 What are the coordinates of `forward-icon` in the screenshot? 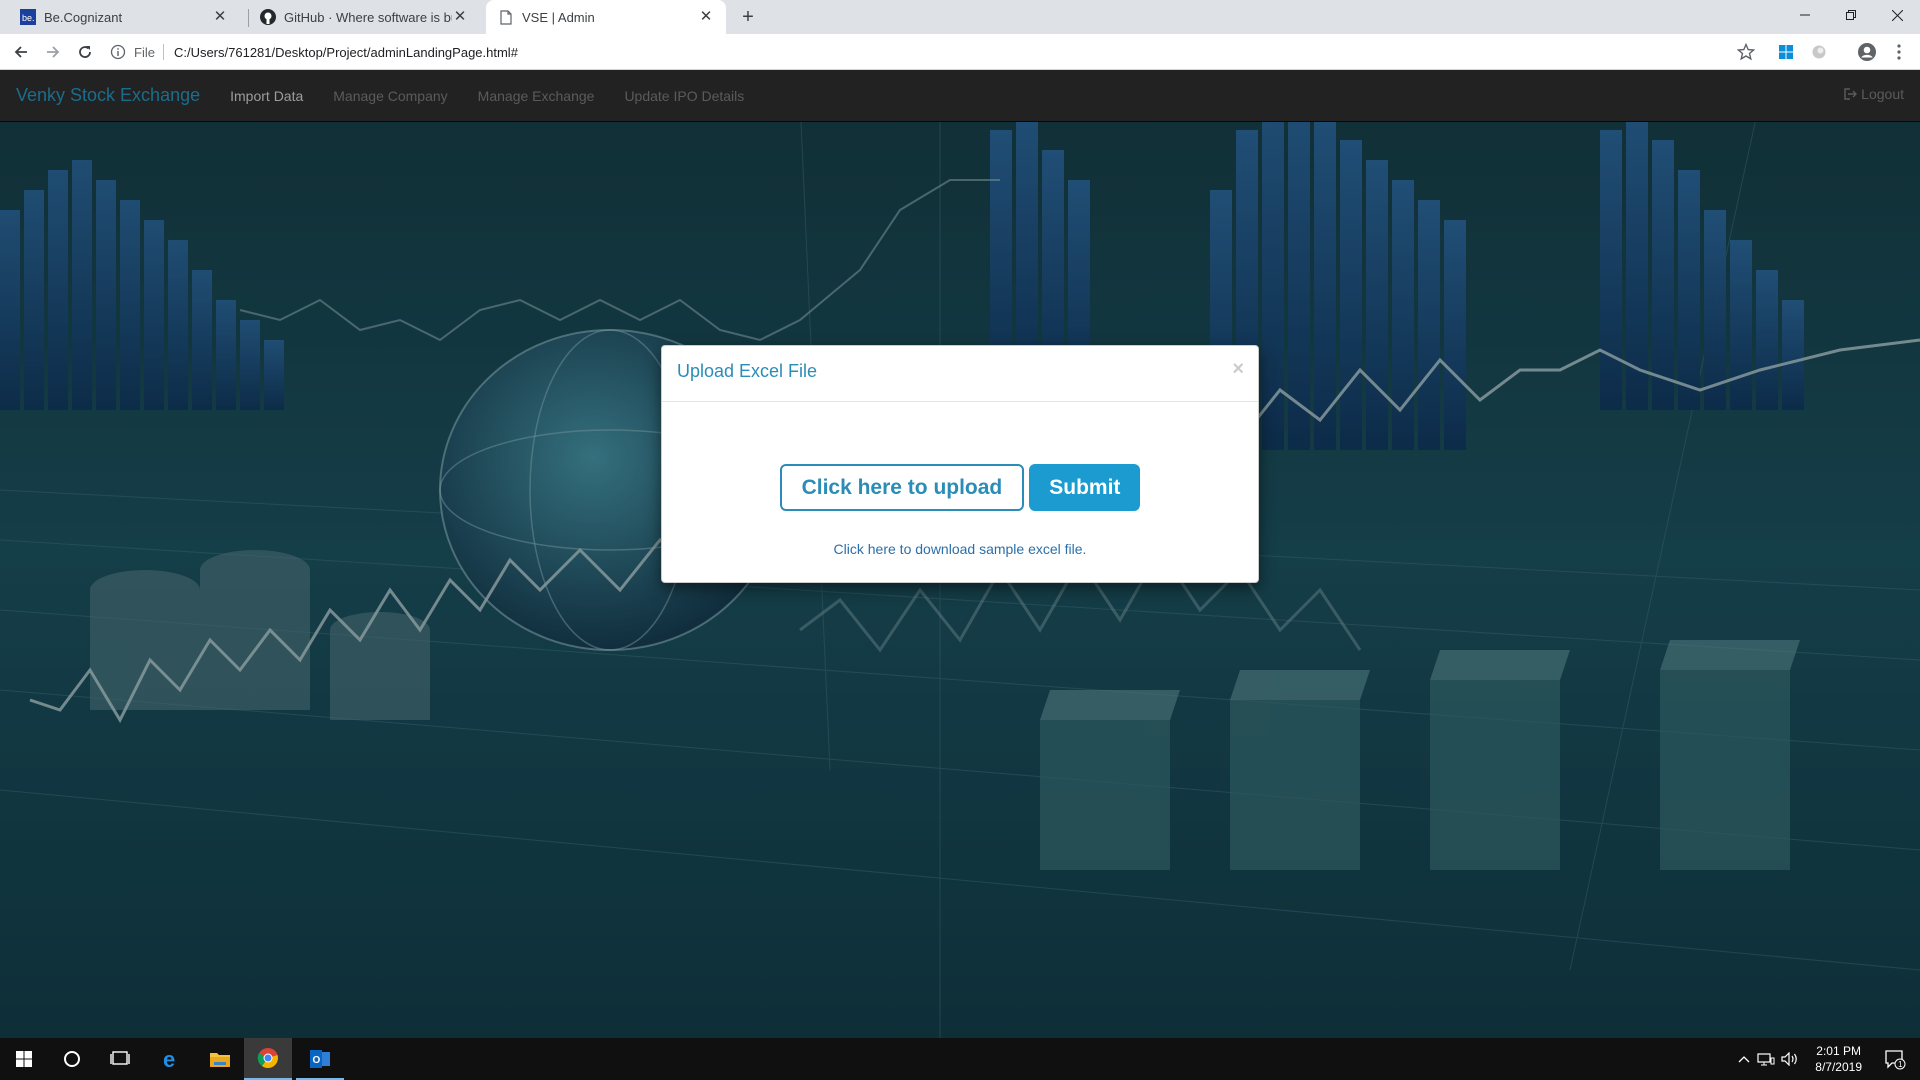 It's located at (53, 52).